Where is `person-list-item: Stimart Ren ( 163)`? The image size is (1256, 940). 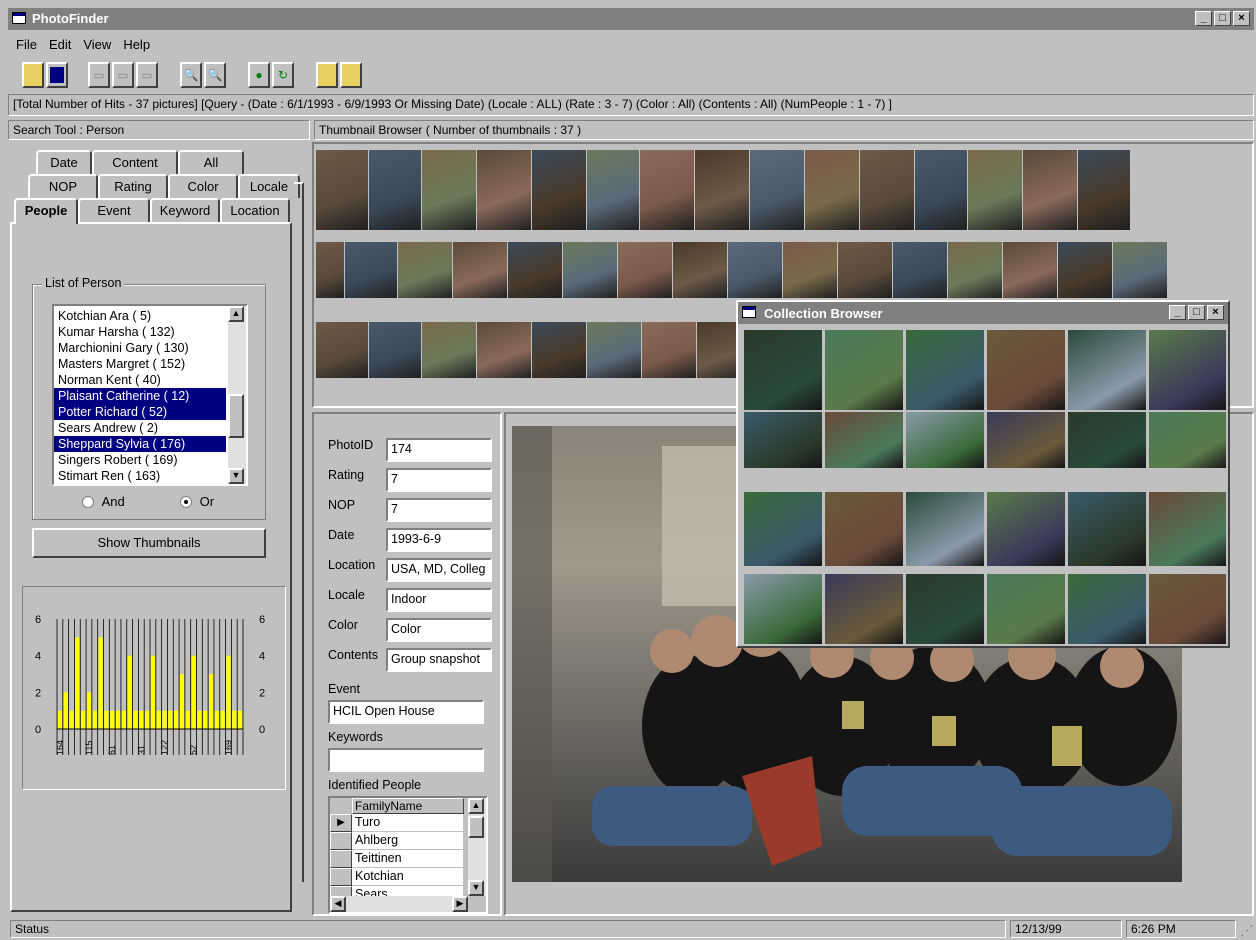 person-list-item: Stimart Ren ( 163) is located at coordinates (140, 476).